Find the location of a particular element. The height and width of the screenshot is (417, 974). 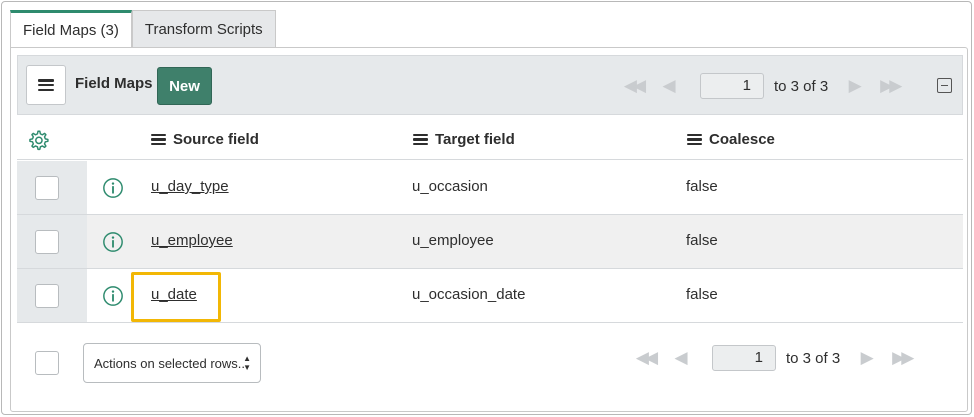

top-pager: ◀◀ ◀ 1 to 3 of 3 ▶ ▶▶ is located at coordinates (761, 86).